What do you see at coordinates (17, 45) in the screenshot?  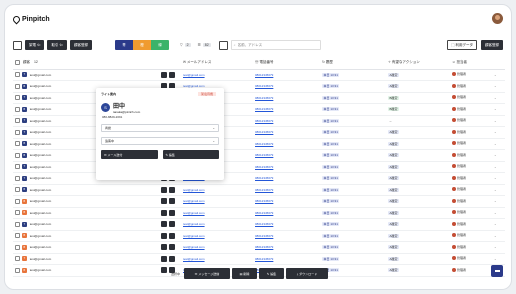 I see `sidebar-toggle-icon` at bounding box center [17, 45].